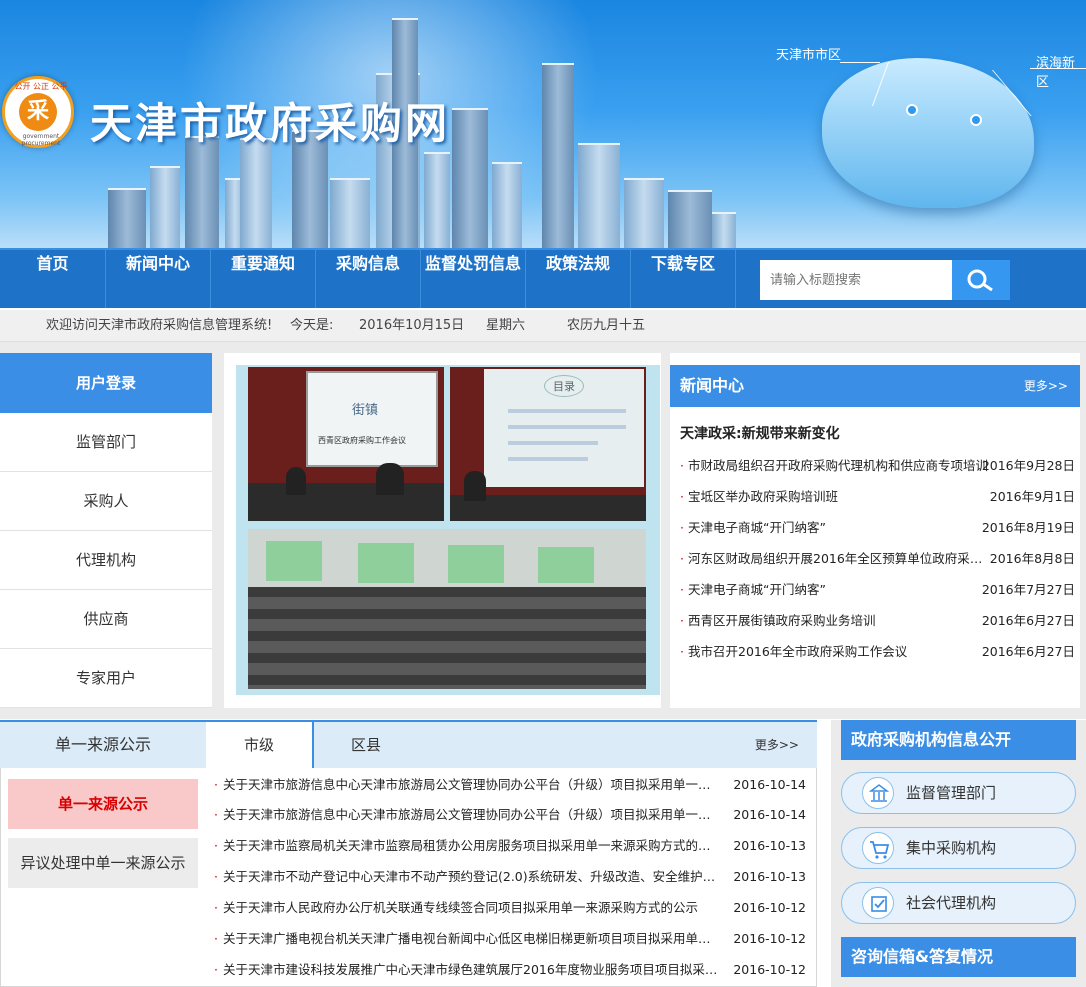  What do you see at coordinates (158, 279) in the screenshot?
I see `nav-news: 新闻中心` at bounding box center [158, 279].